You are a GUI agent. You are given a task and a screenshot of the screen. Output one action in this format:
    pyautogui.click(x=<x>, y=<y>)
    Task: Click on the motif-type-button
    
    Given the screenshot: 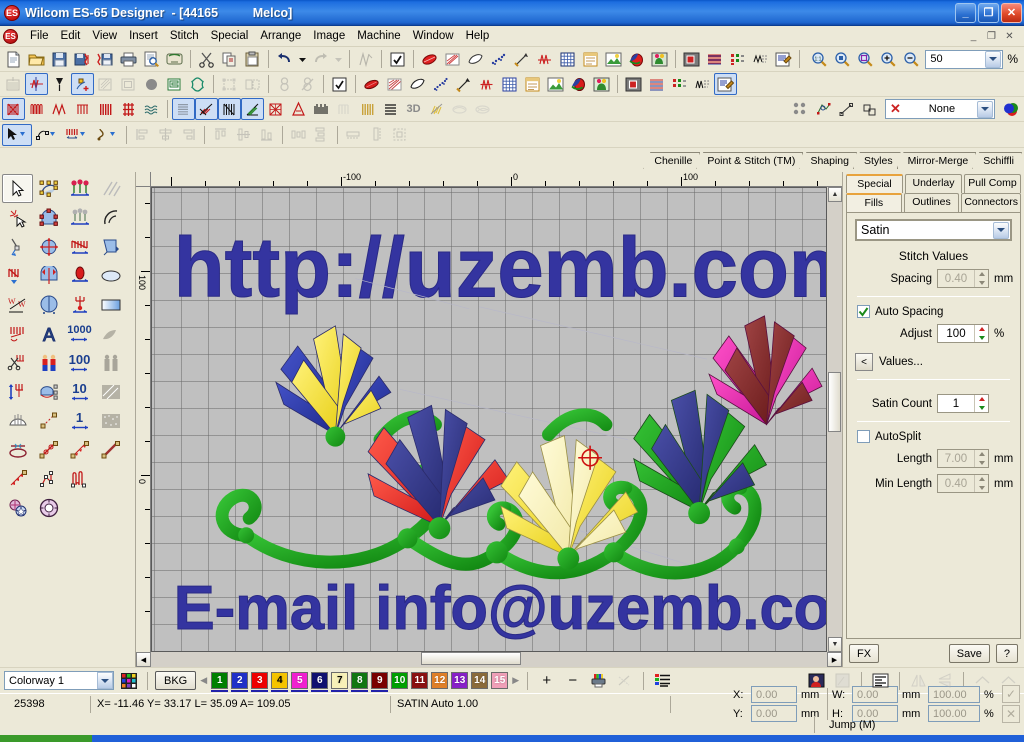 What is the action you would take?
    pyautogui.click(x=440, y=84)
    